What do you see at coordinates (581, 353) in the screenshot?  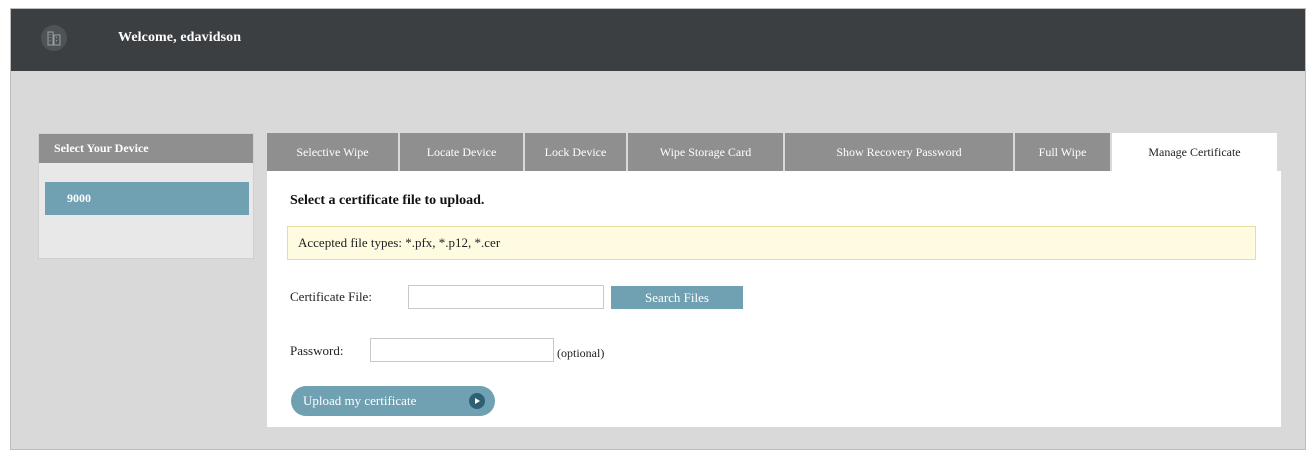 I see `optional-note: (optional)` at bounding box center [581, 353].